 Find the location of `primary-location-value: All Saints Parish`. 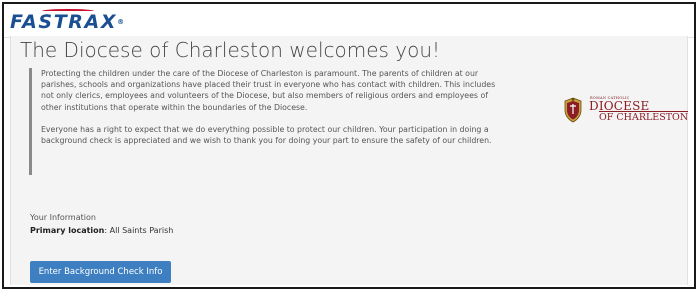

primary-location-value: All Saints Parish is located at coordinates (141, 230).